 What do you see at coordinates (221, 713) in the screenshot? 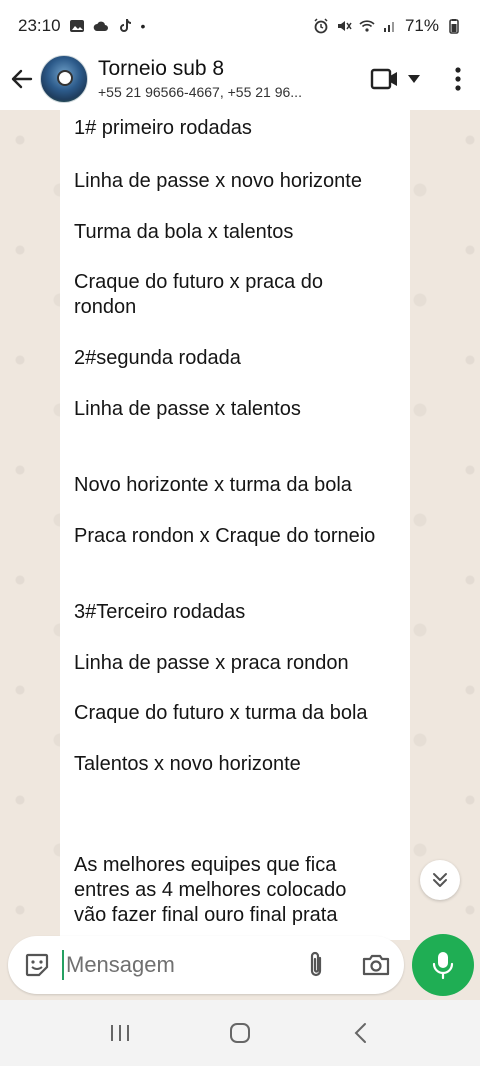
I see `message-line: Craque do futuro x turma da bola` at bounding box center [221, 713].